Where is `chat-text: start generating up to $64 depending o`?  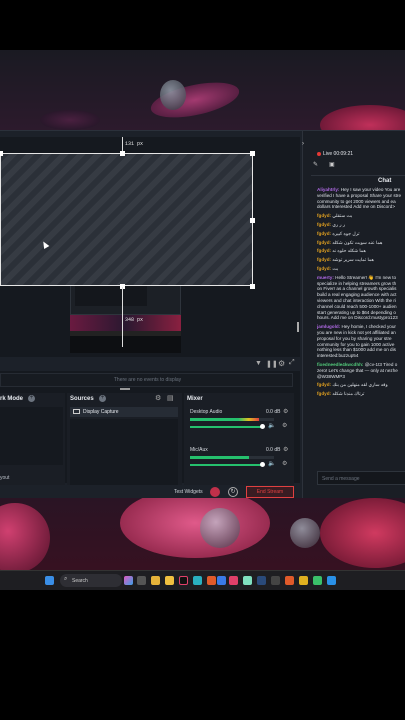 chat-text: start generating up to $64 depending o is located at coordinates (356, 312).